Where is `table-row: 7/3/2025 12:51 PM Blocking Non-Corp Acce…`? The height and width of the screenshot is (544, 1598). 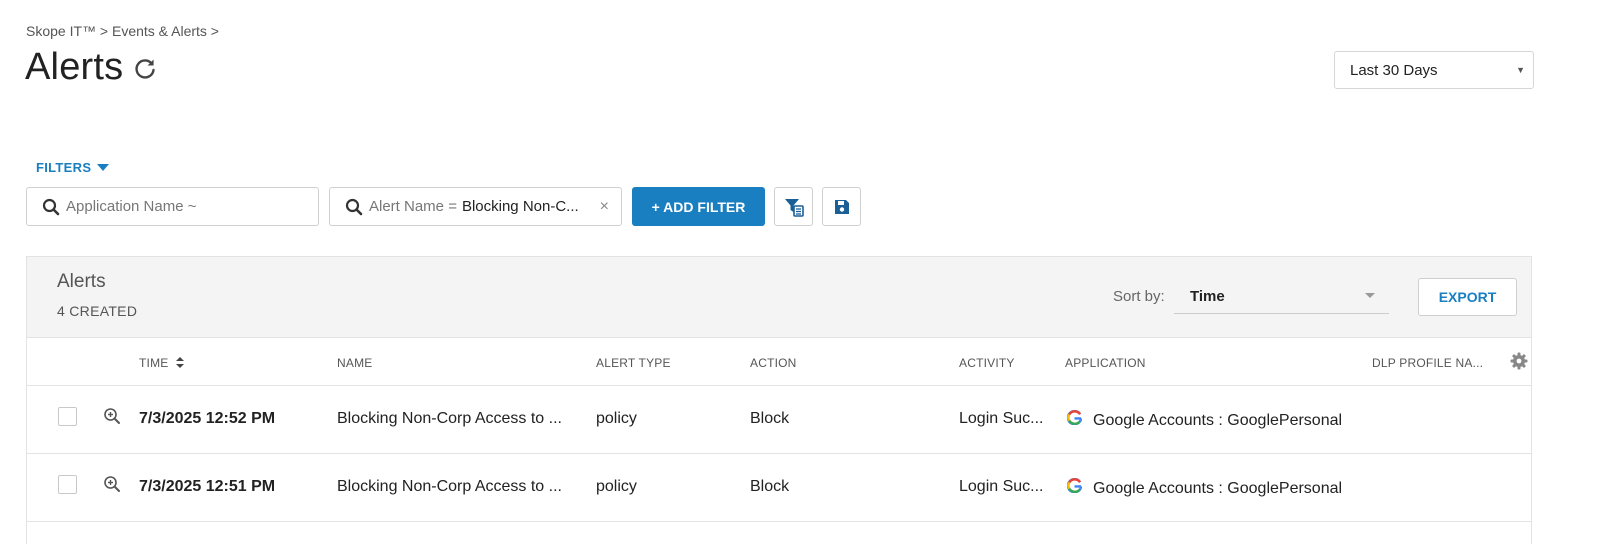
table-row: 7/3/2025 12:51 PM Blocking Non-Corp Acce… is located at coordinates (779, 488).